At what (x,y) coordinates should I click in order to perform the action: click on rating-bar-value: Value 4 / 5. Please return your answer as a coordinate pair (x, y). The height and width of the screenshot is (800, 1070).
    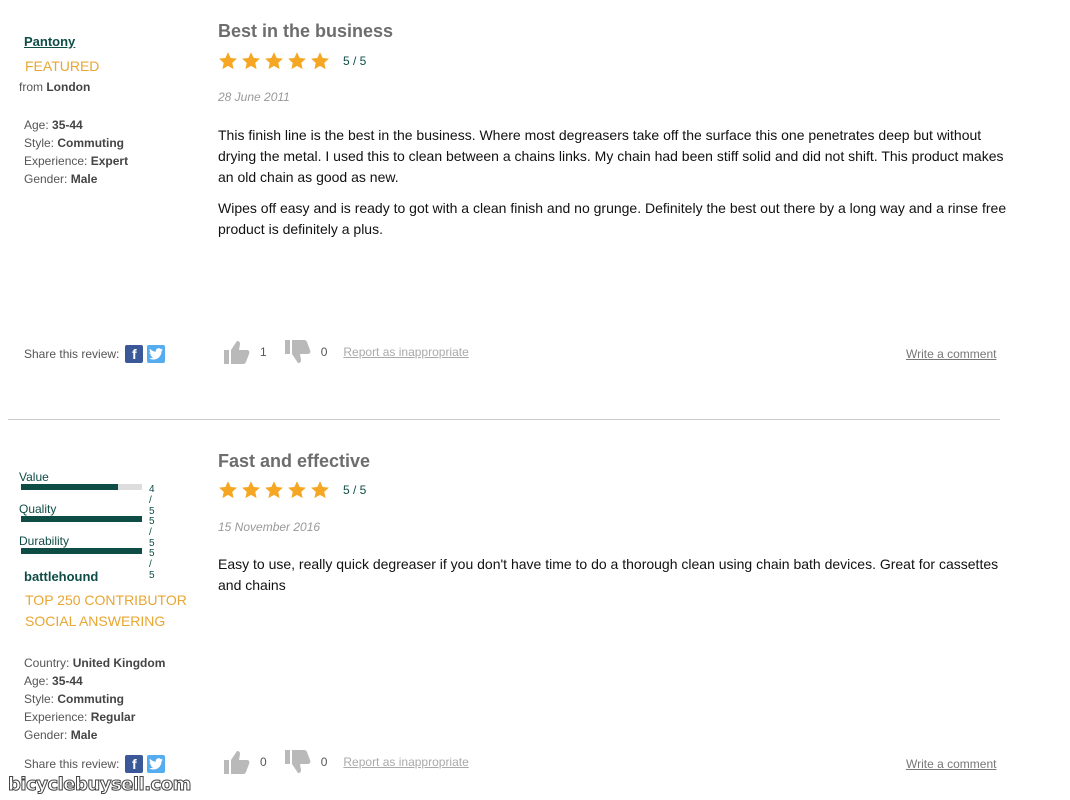
    Looking at the image, I should click on (87, 493).